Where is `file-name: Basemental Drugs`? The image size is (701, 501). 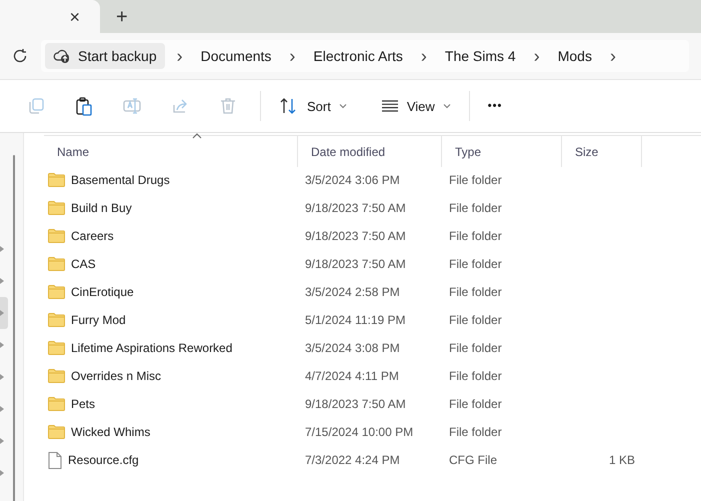
file-name: Basemental Drugs is located at coordinates (120, 180).